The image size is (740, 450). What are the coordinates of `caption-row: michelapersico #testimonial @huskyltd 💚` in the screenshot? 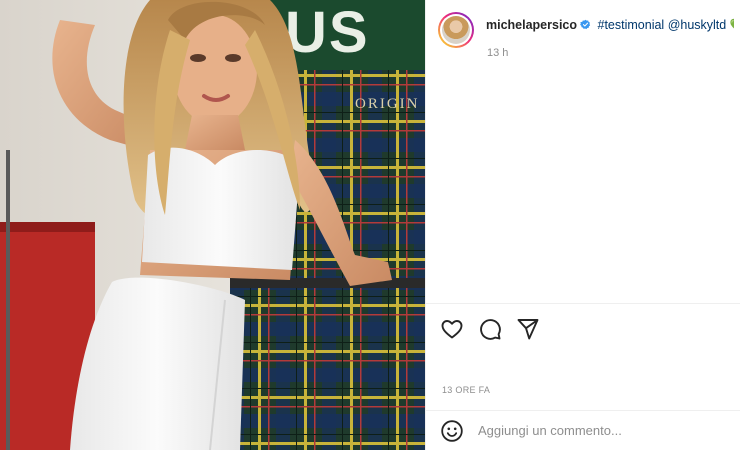 It's located at (586, 32).